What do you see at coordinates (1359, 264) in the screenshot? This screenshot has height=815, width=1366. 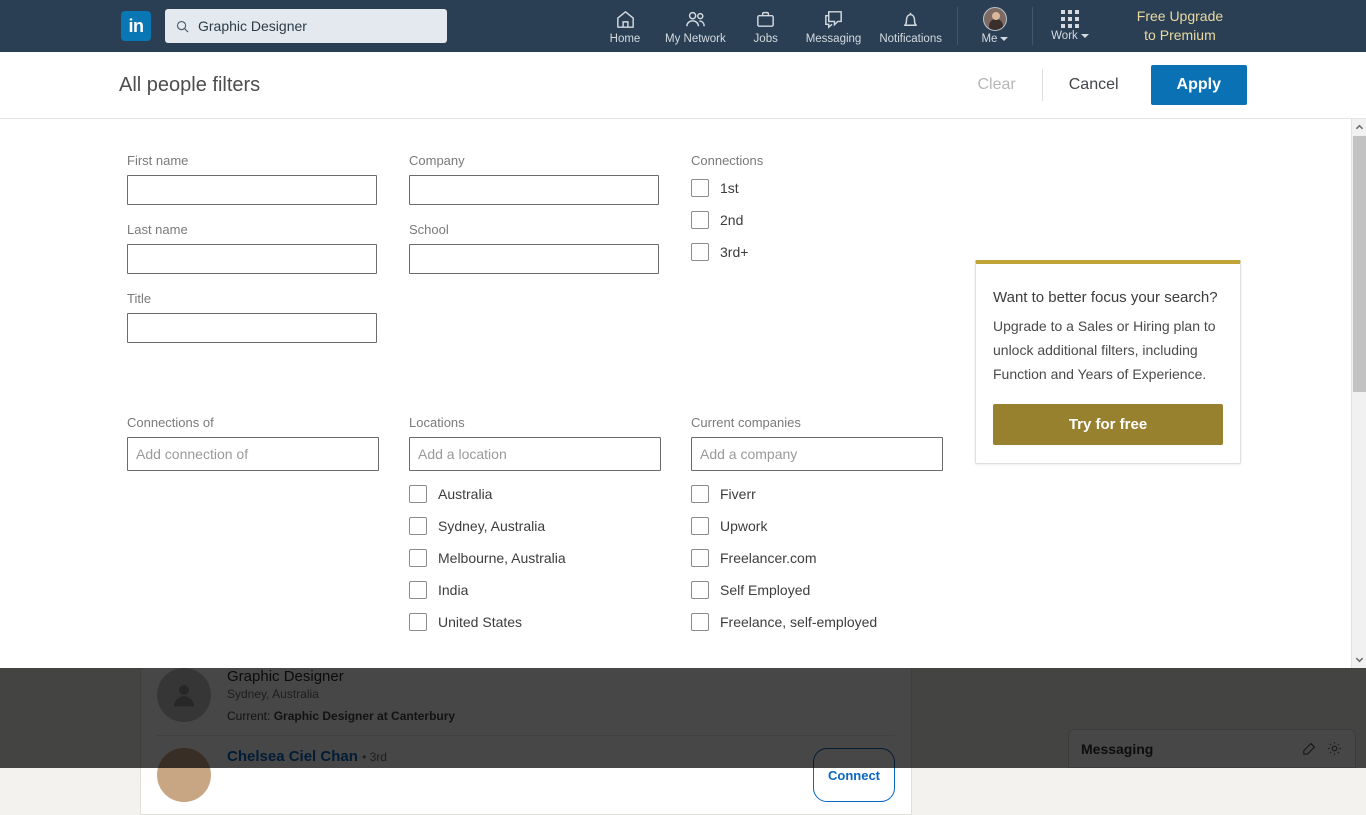 I see `scrollbar-thumb` at bounding box center [1359, 264].